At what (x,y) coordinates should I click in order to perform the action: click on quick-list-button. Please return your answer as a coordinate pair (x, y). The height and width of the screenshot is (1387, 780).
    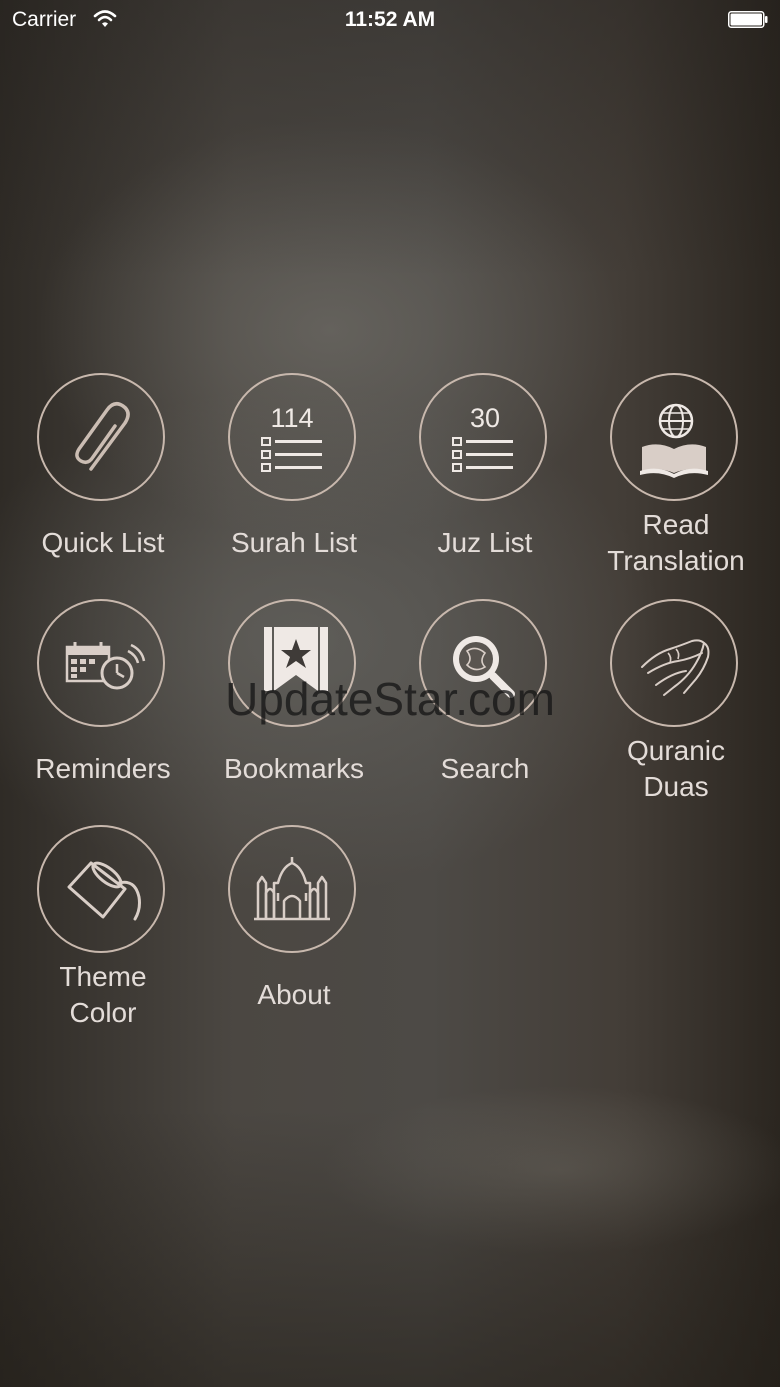
    Looking at the image, I should click on (101, 437).